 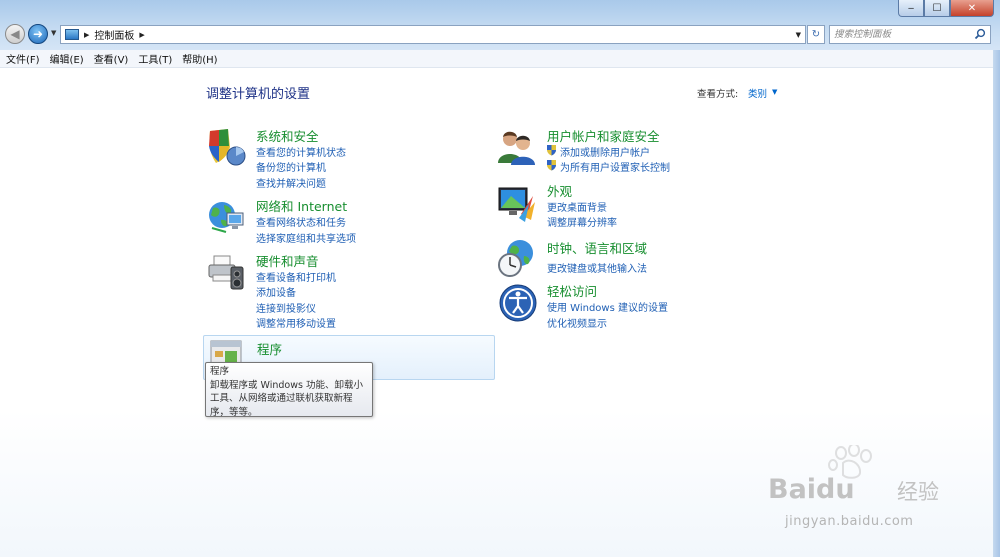 I want to click on baidu-watermark-logo: Baidu, so click(x=811, y=489).